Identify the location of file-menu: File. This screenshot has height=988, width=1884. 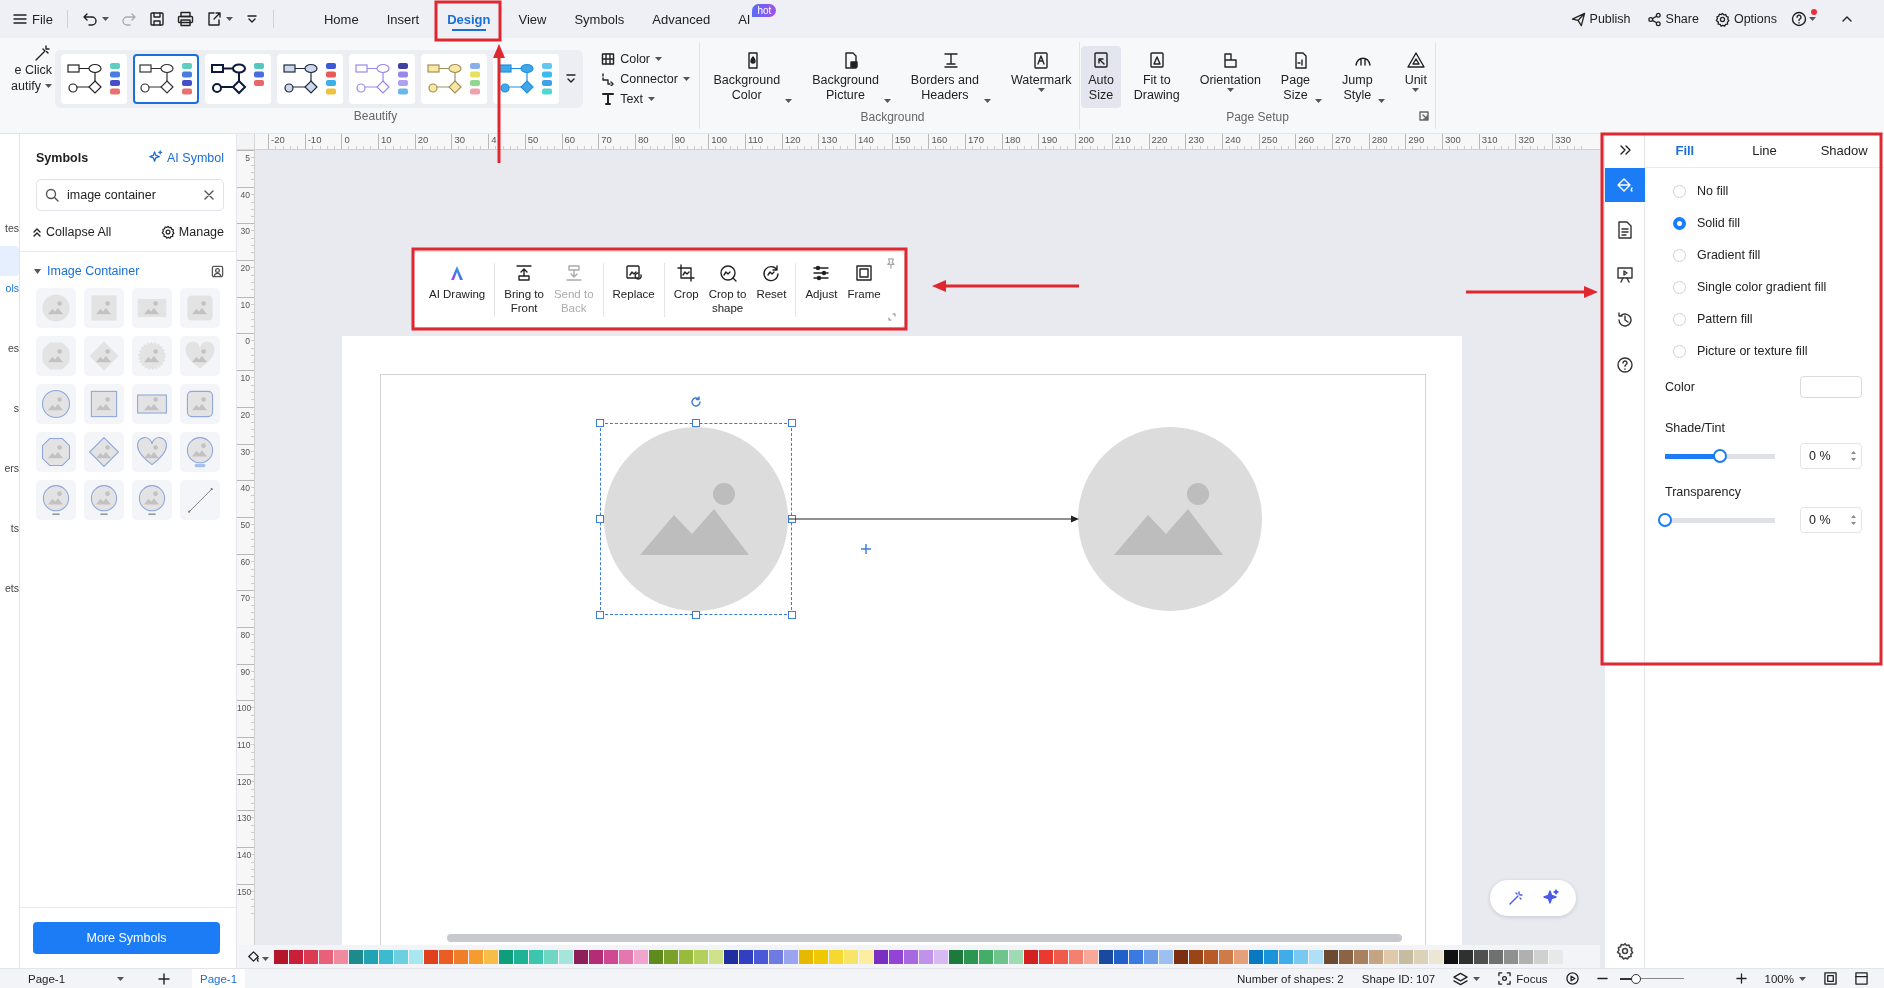
(32, 19).